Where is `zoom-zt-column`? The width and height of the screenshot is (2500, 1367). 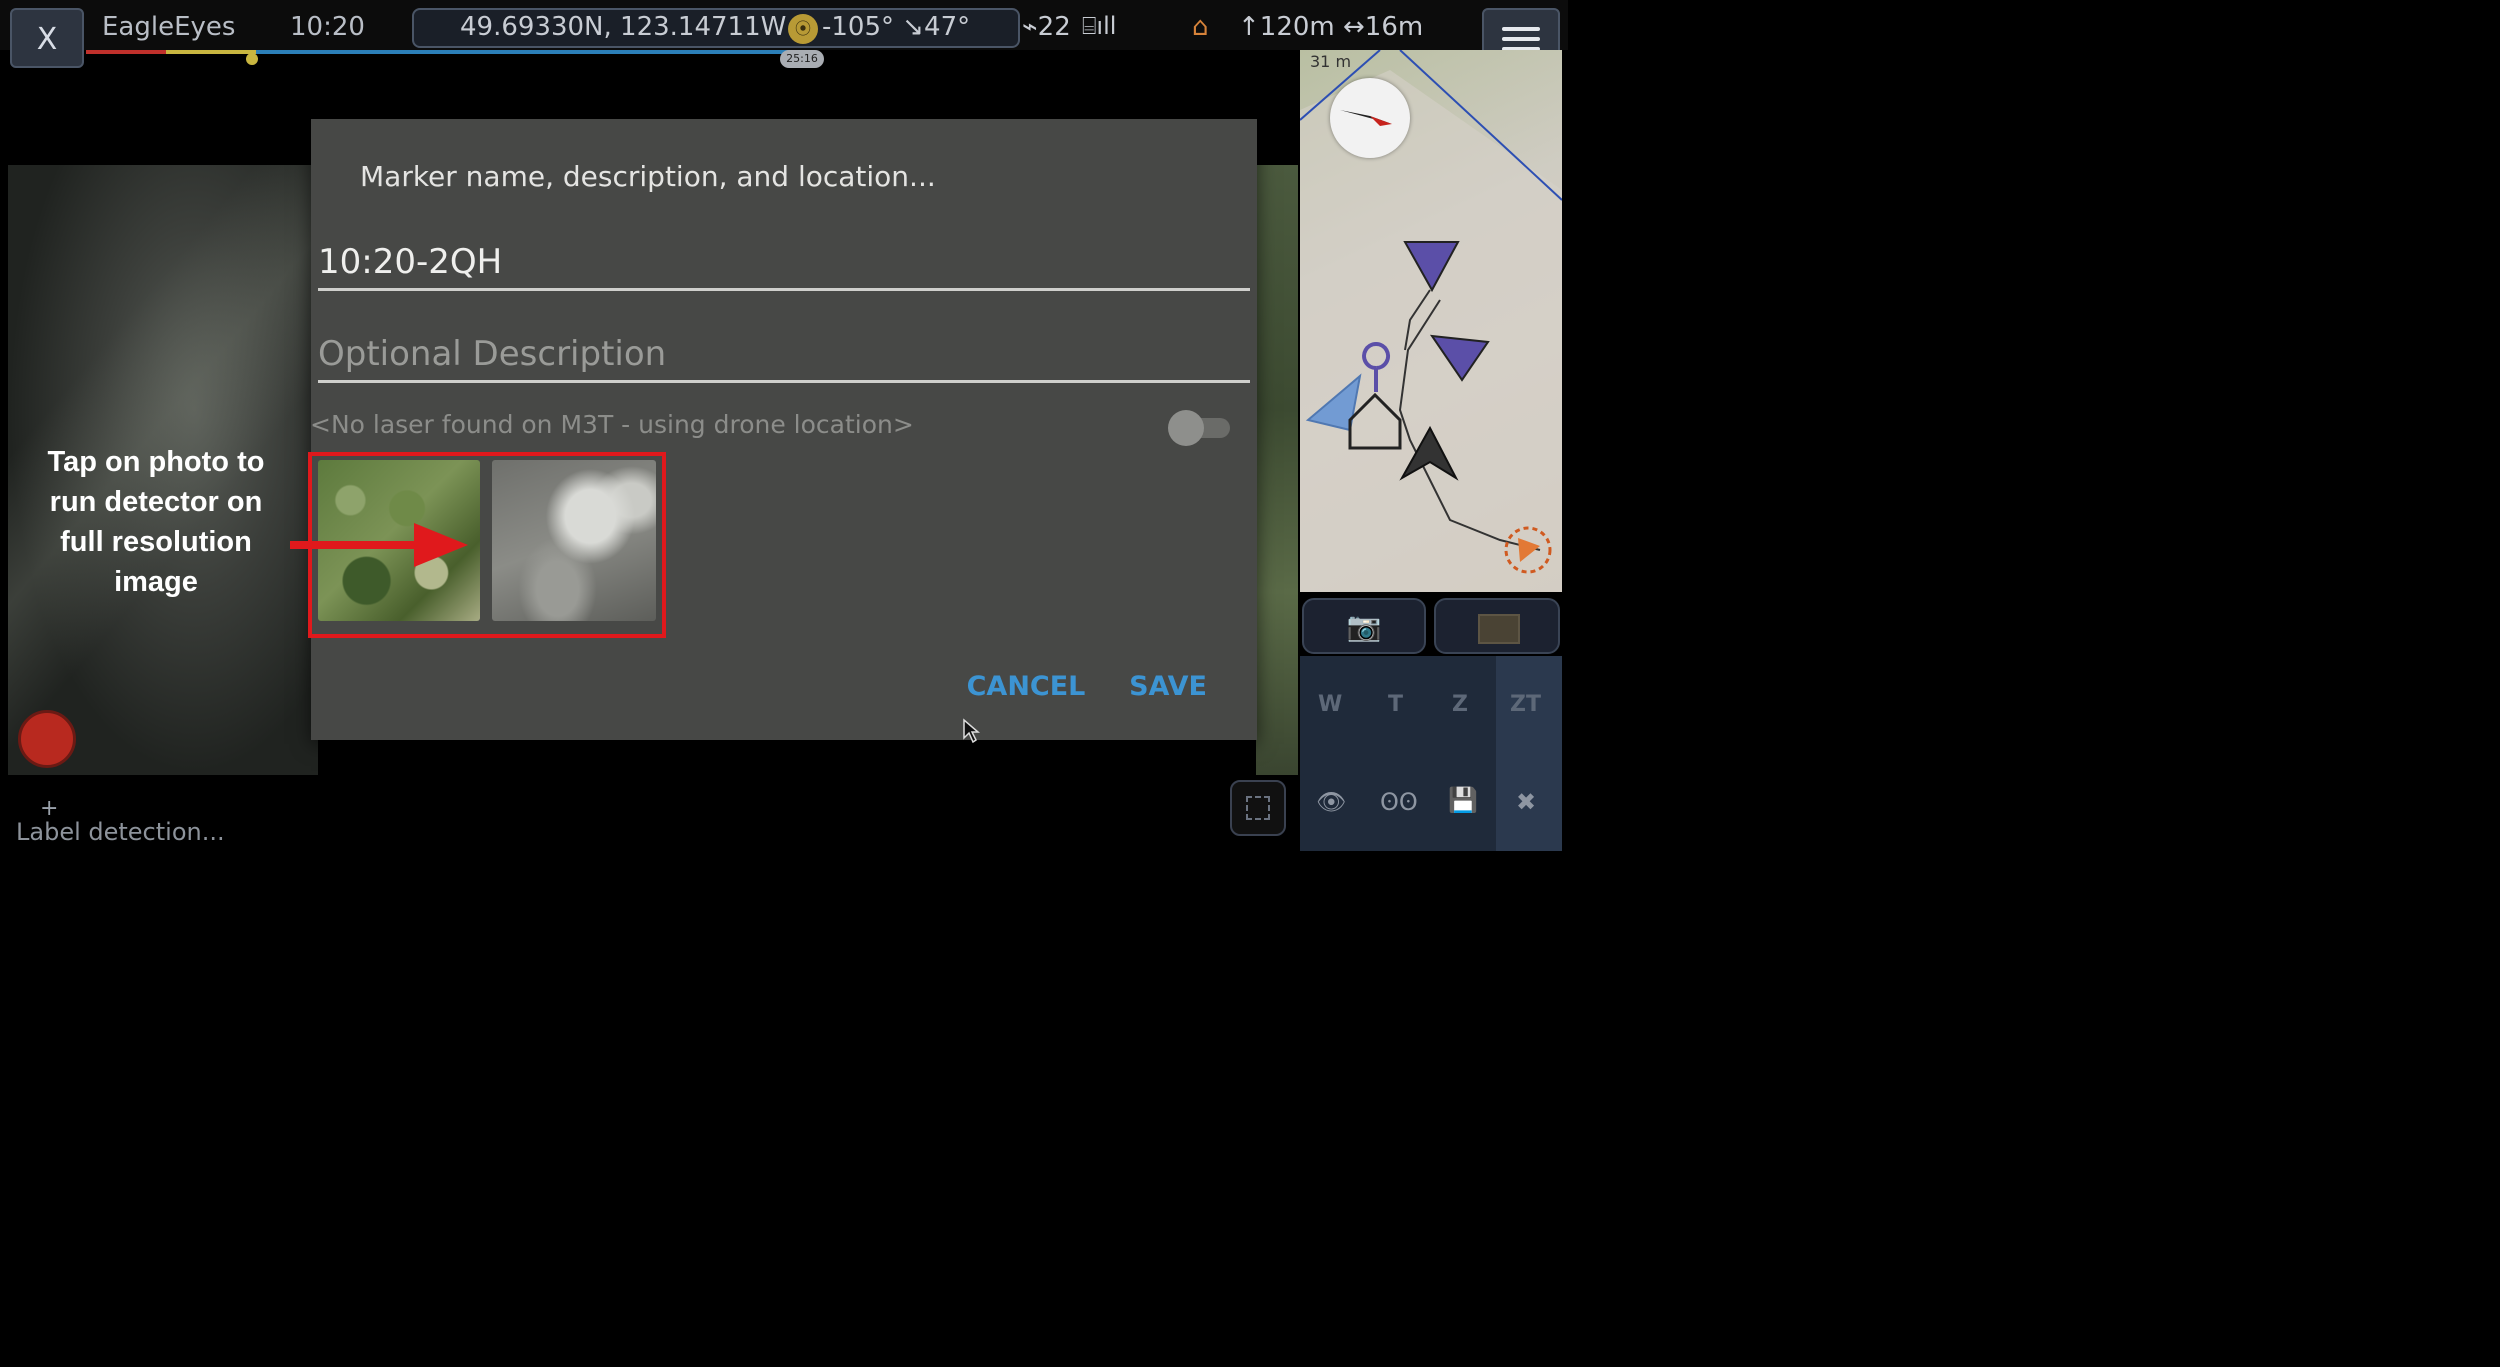
zoom-zt-column is located at coordinates (1529, 753).